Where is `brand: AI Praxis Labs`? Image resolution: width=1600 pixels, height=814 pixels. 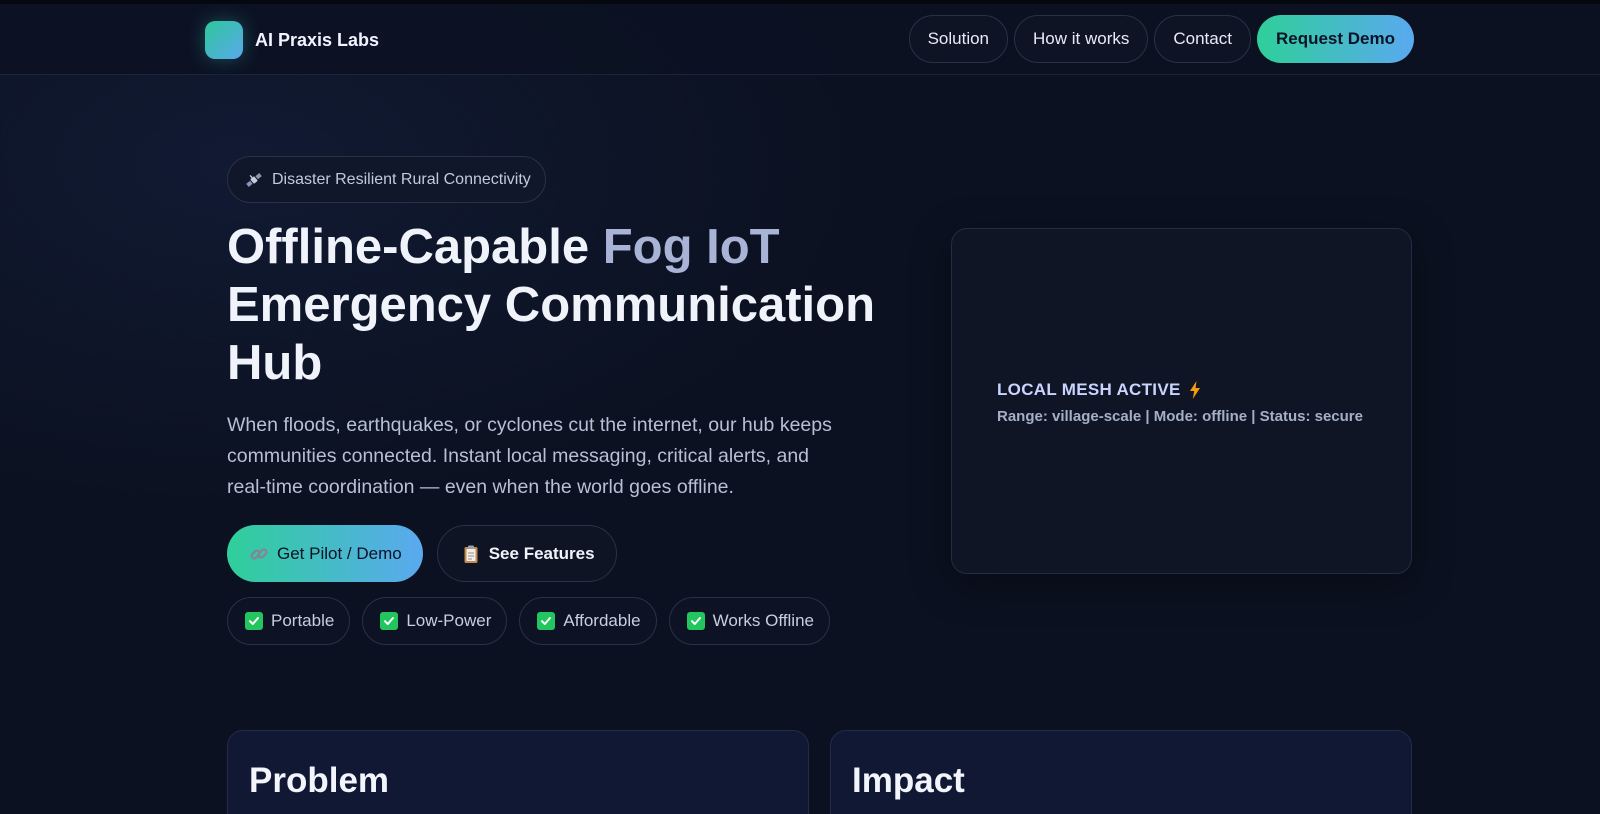 brand: AI Praxis Labs is located at coordinates (292, 40).